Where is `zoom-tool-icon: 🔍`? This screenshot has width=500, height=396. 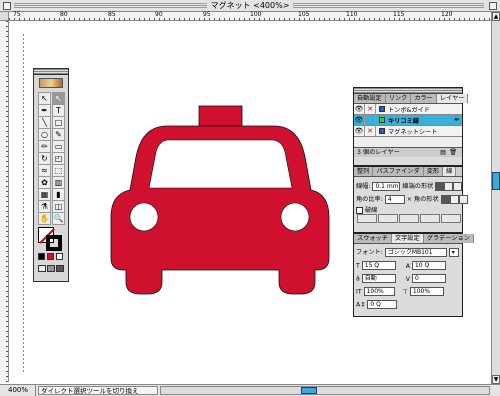 zoom-tool-icon: 🔍 is located at coordinates (58, 218).